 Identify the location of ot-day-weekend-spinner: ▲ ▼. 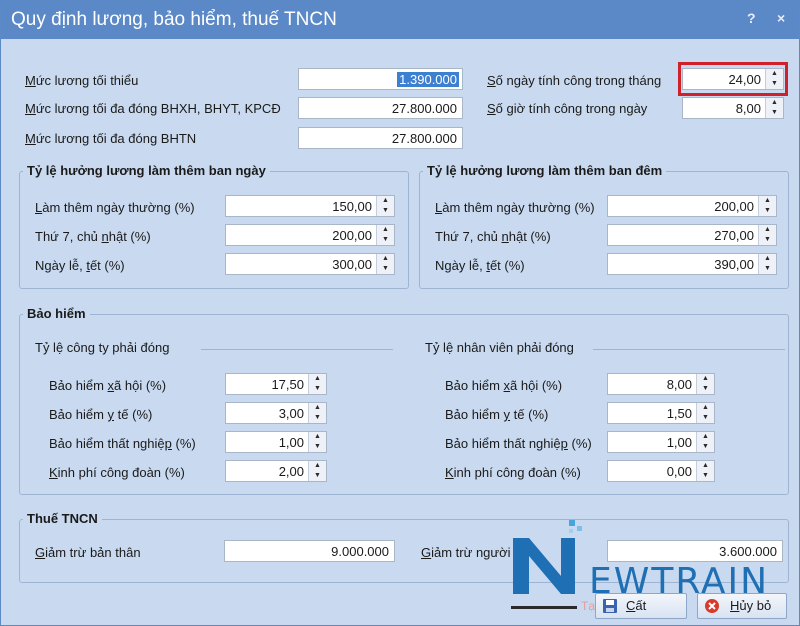
(385, 235).